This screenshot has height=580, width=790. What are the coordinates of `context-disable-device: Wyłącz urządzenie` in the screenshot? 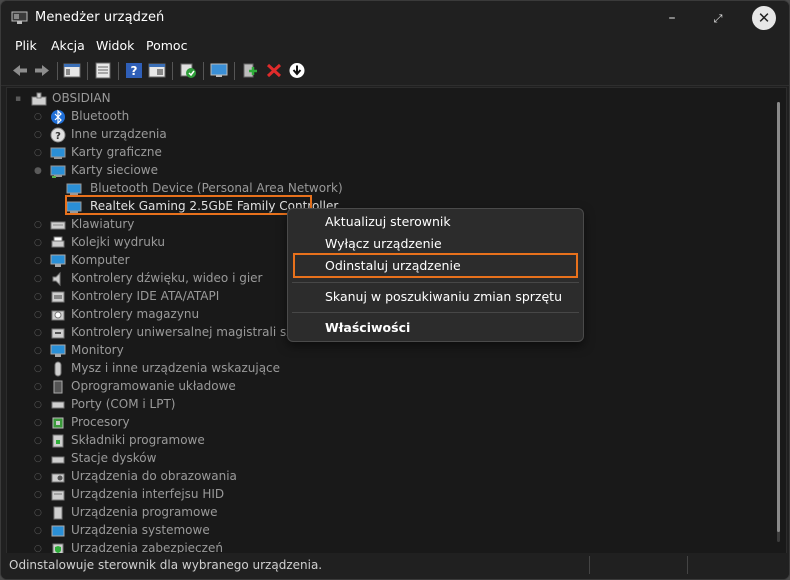 It's located at (383, 243).